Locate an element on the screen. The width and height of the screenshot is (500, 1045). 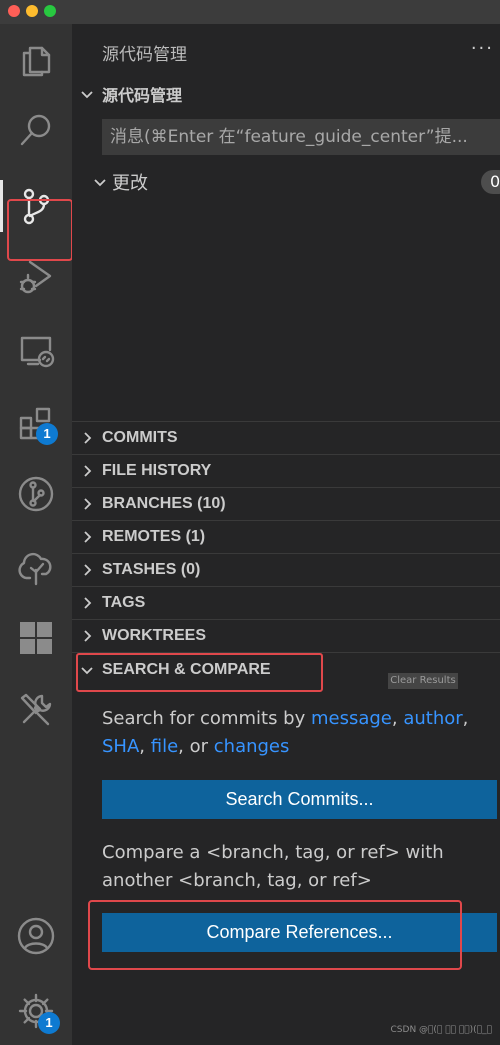
changes-group: 更改 is located at coordinates (118, 182).